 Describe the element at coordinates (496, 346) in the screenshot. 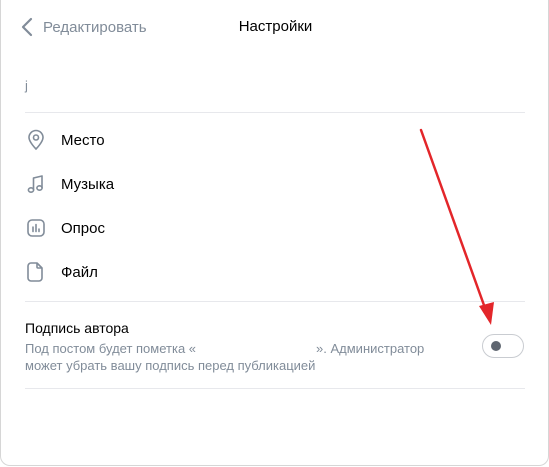

I see `toggle-knob` at that location.